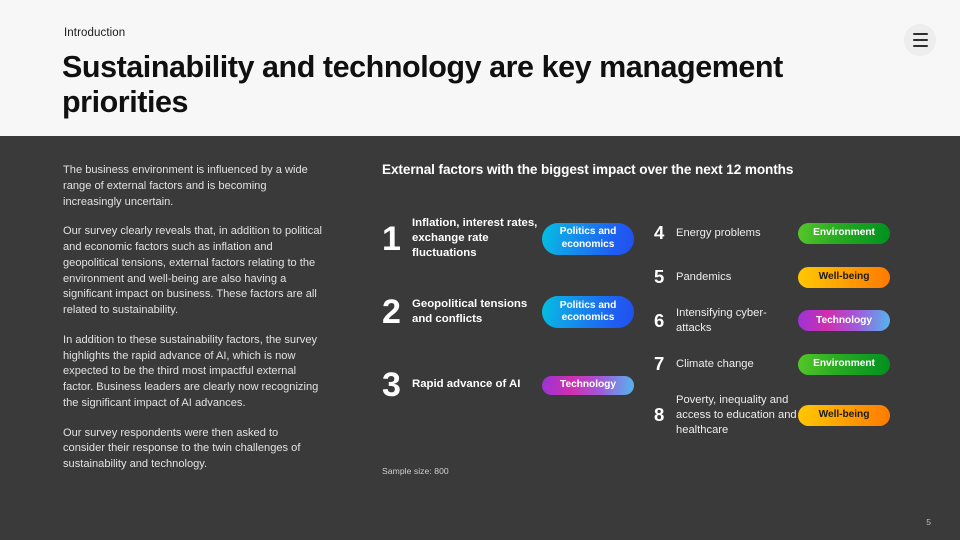 Image resolution: width=960 pixels, height=540 pixels. What do you see at coordinates (715, 364) in the screenshot?
I see `factor-label: Climate change` at bounding box center [715, 364].